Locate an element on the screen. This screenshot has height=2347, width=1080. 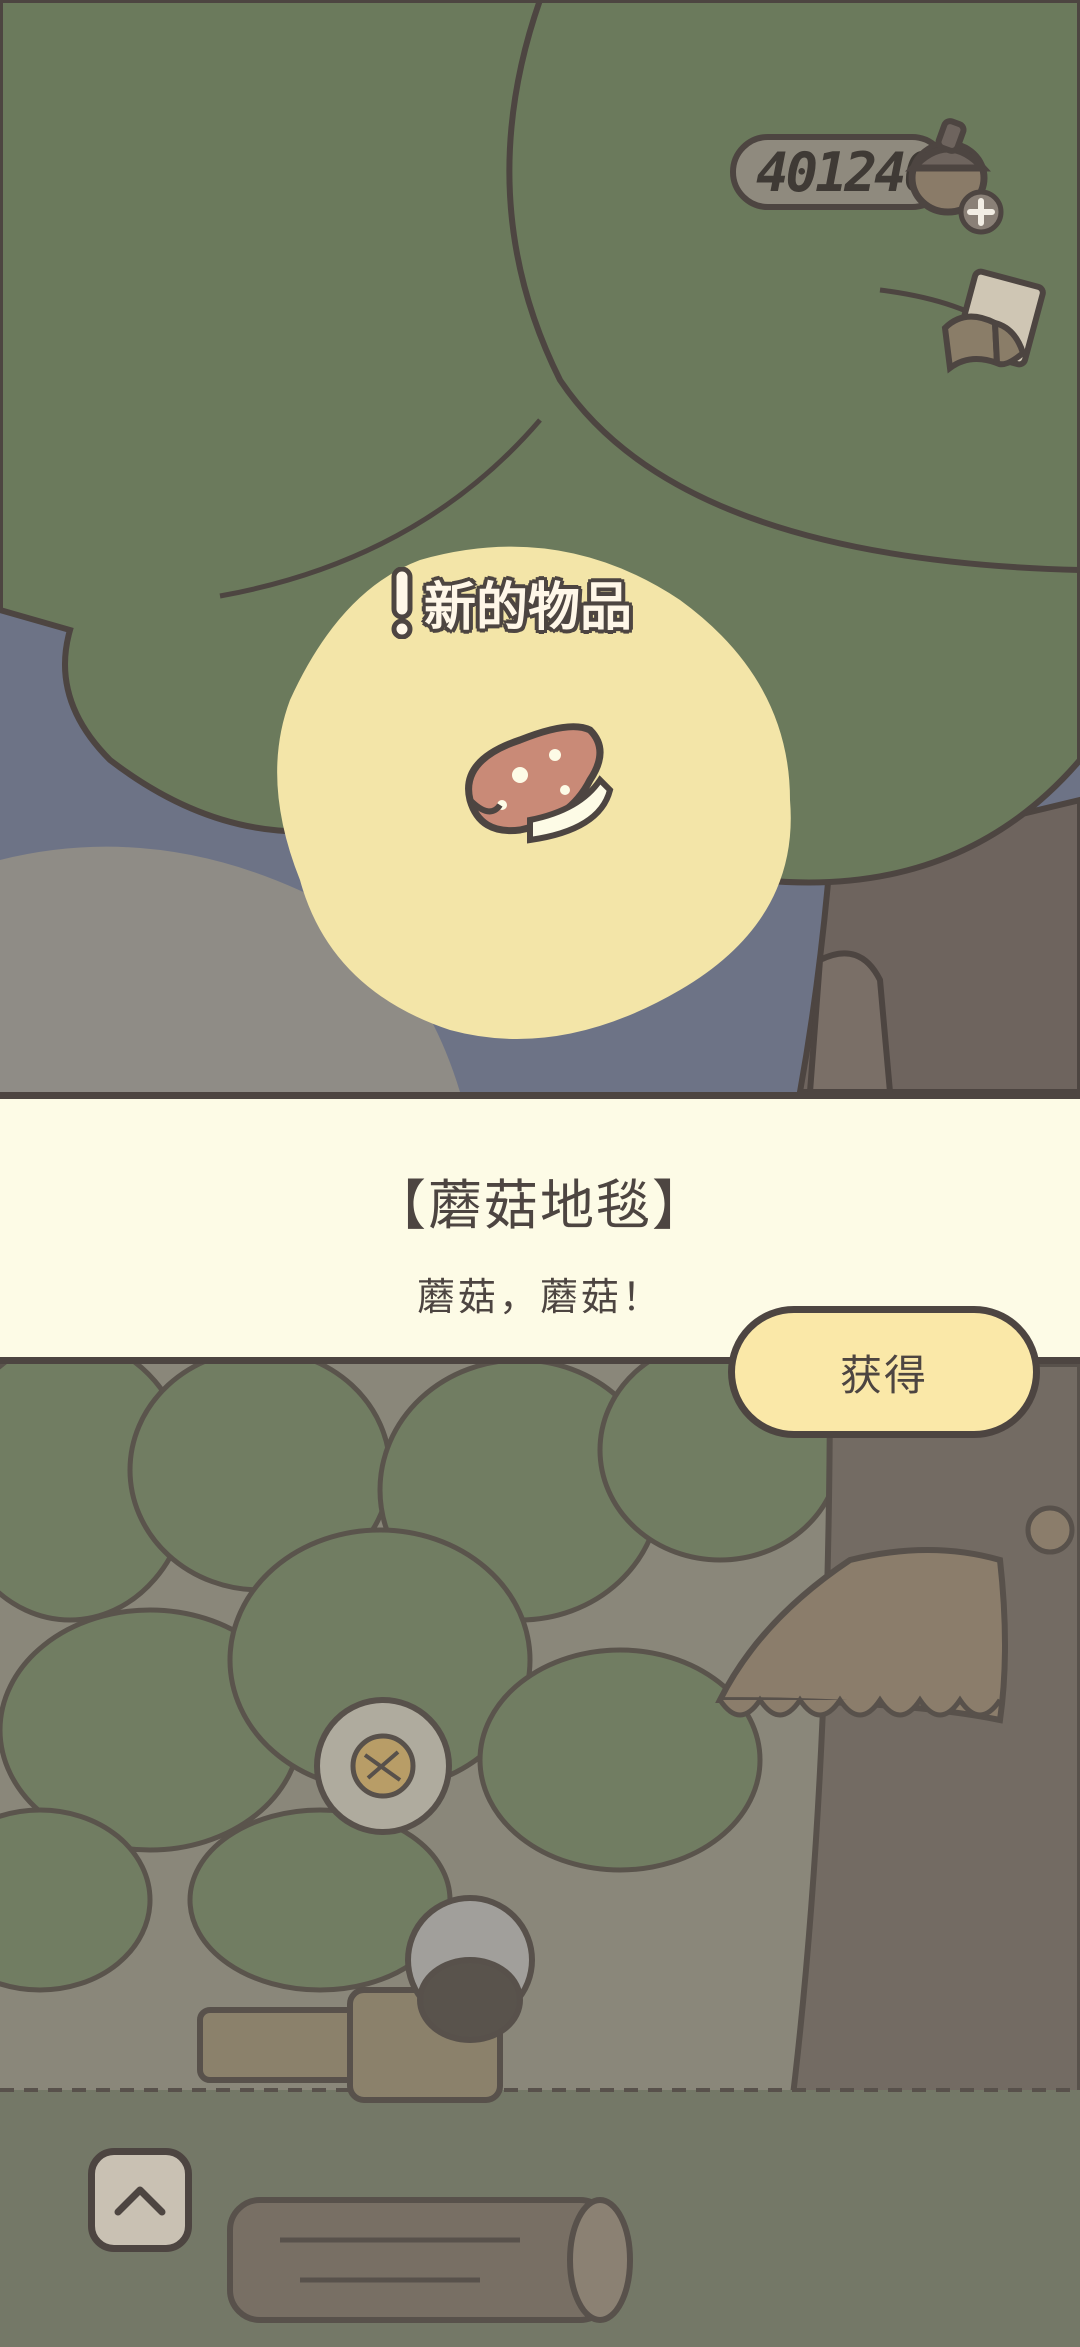
acorn-counter: 401240 is located at coordinates (867, 176).